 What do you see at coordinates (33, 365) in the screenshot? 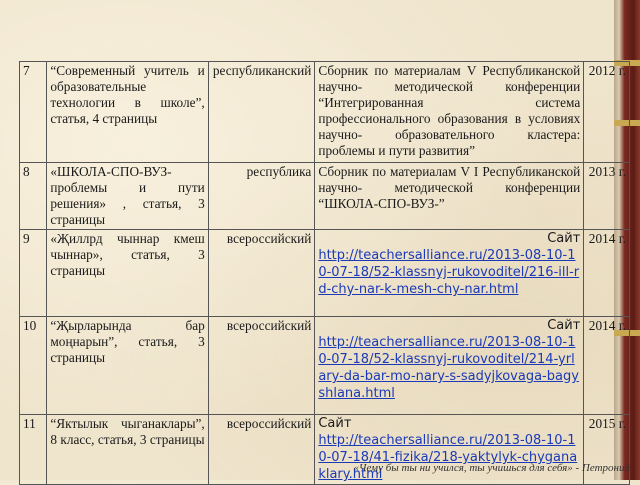
I see `row-number: 10` at bounding box center [33, 365].